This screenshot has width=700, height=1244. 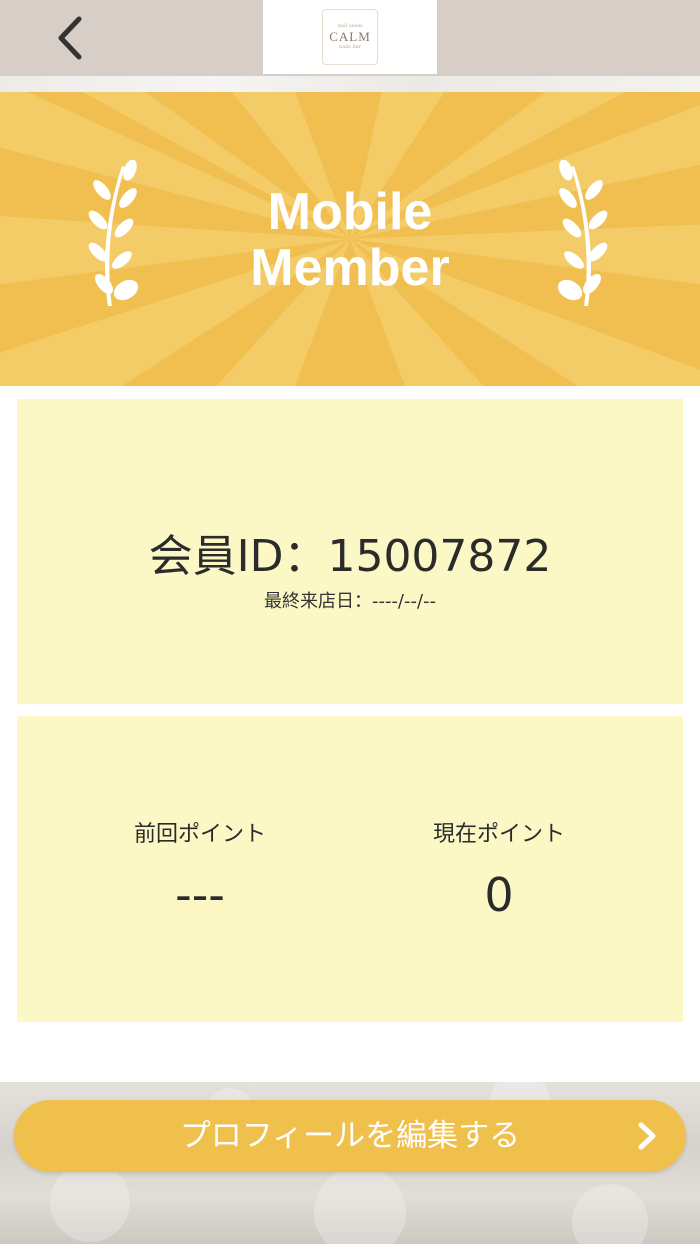 I want to click on chevron-left-icon, so click(x=70, y=38).